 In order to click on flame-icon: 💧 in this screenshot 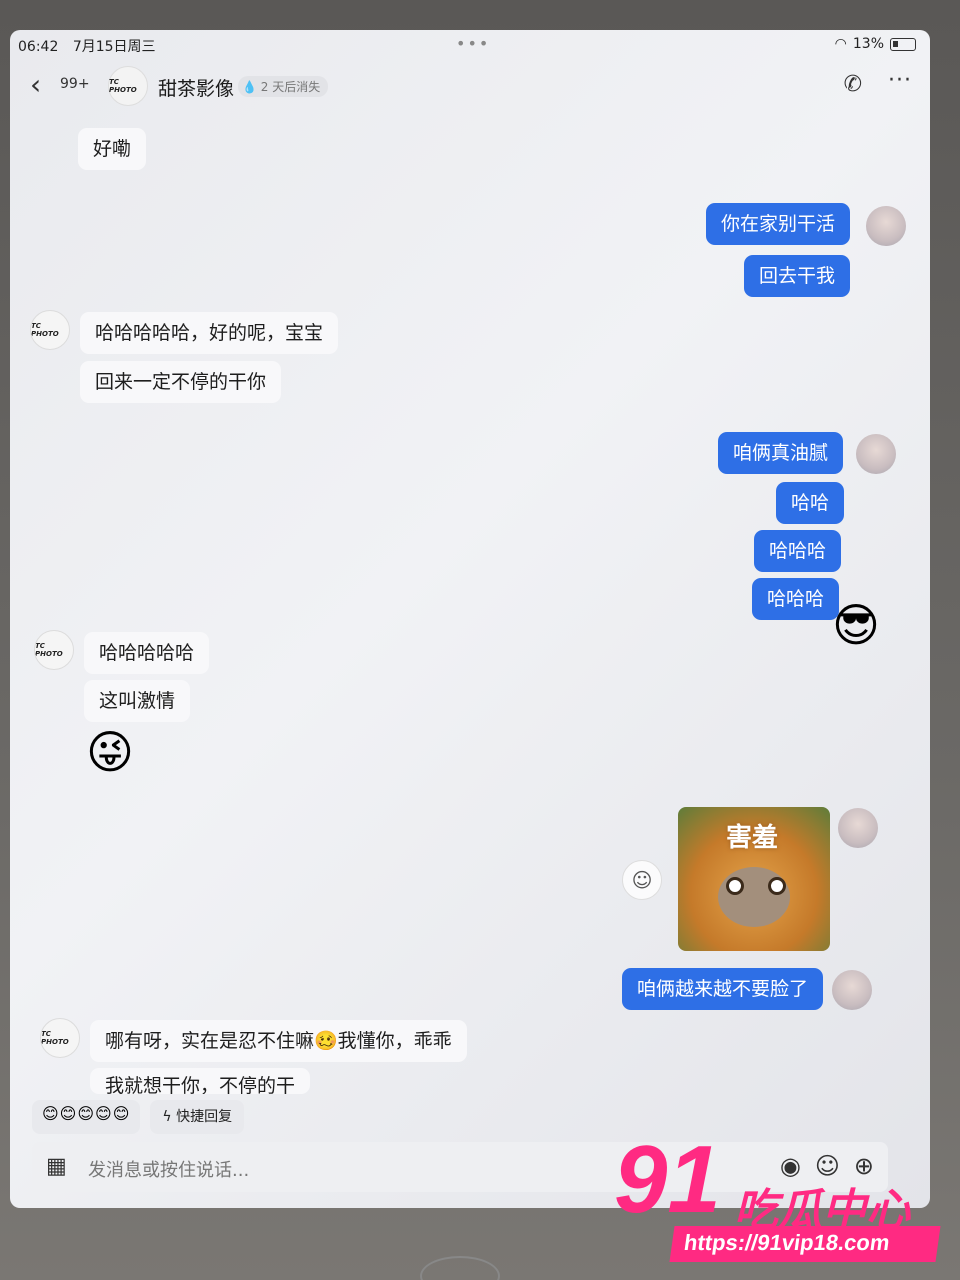, I will do `click(249, 87)`.